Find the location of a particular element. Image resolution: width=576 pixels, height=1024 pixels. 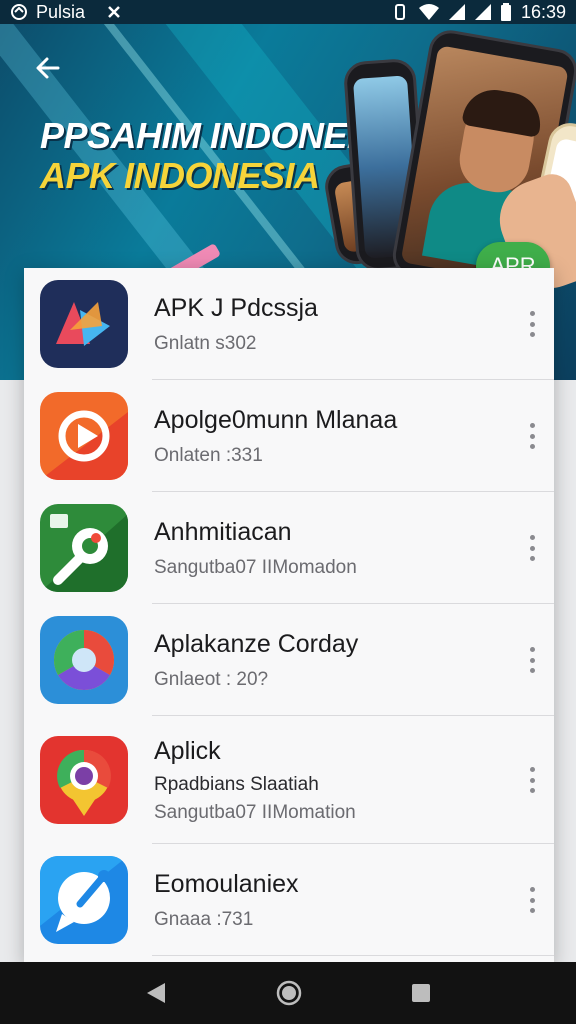

app-name: Aplick is located at coordinates (187, 750).